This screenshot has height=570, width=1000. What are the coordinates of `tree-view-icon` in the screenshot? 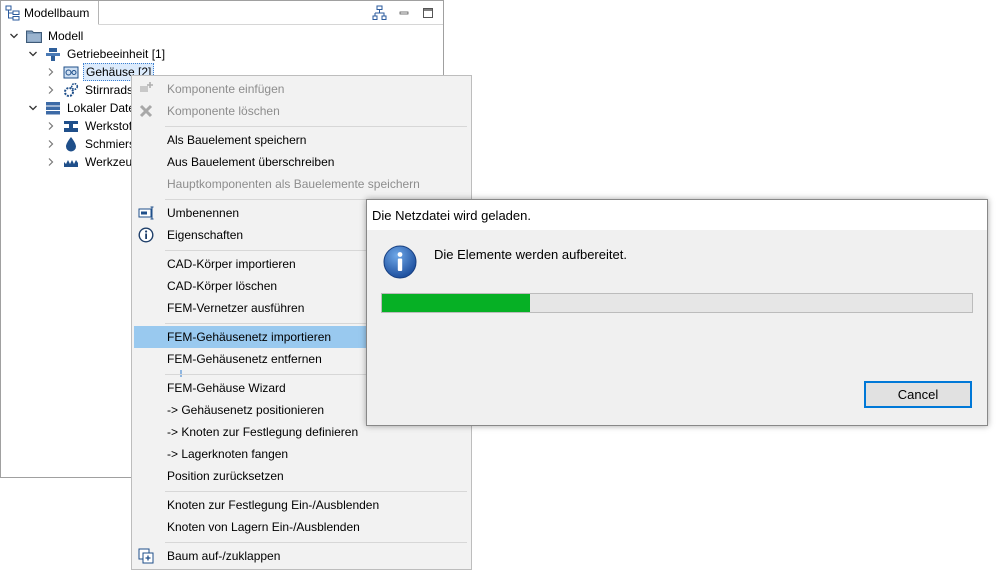 It's located at (13, 13).